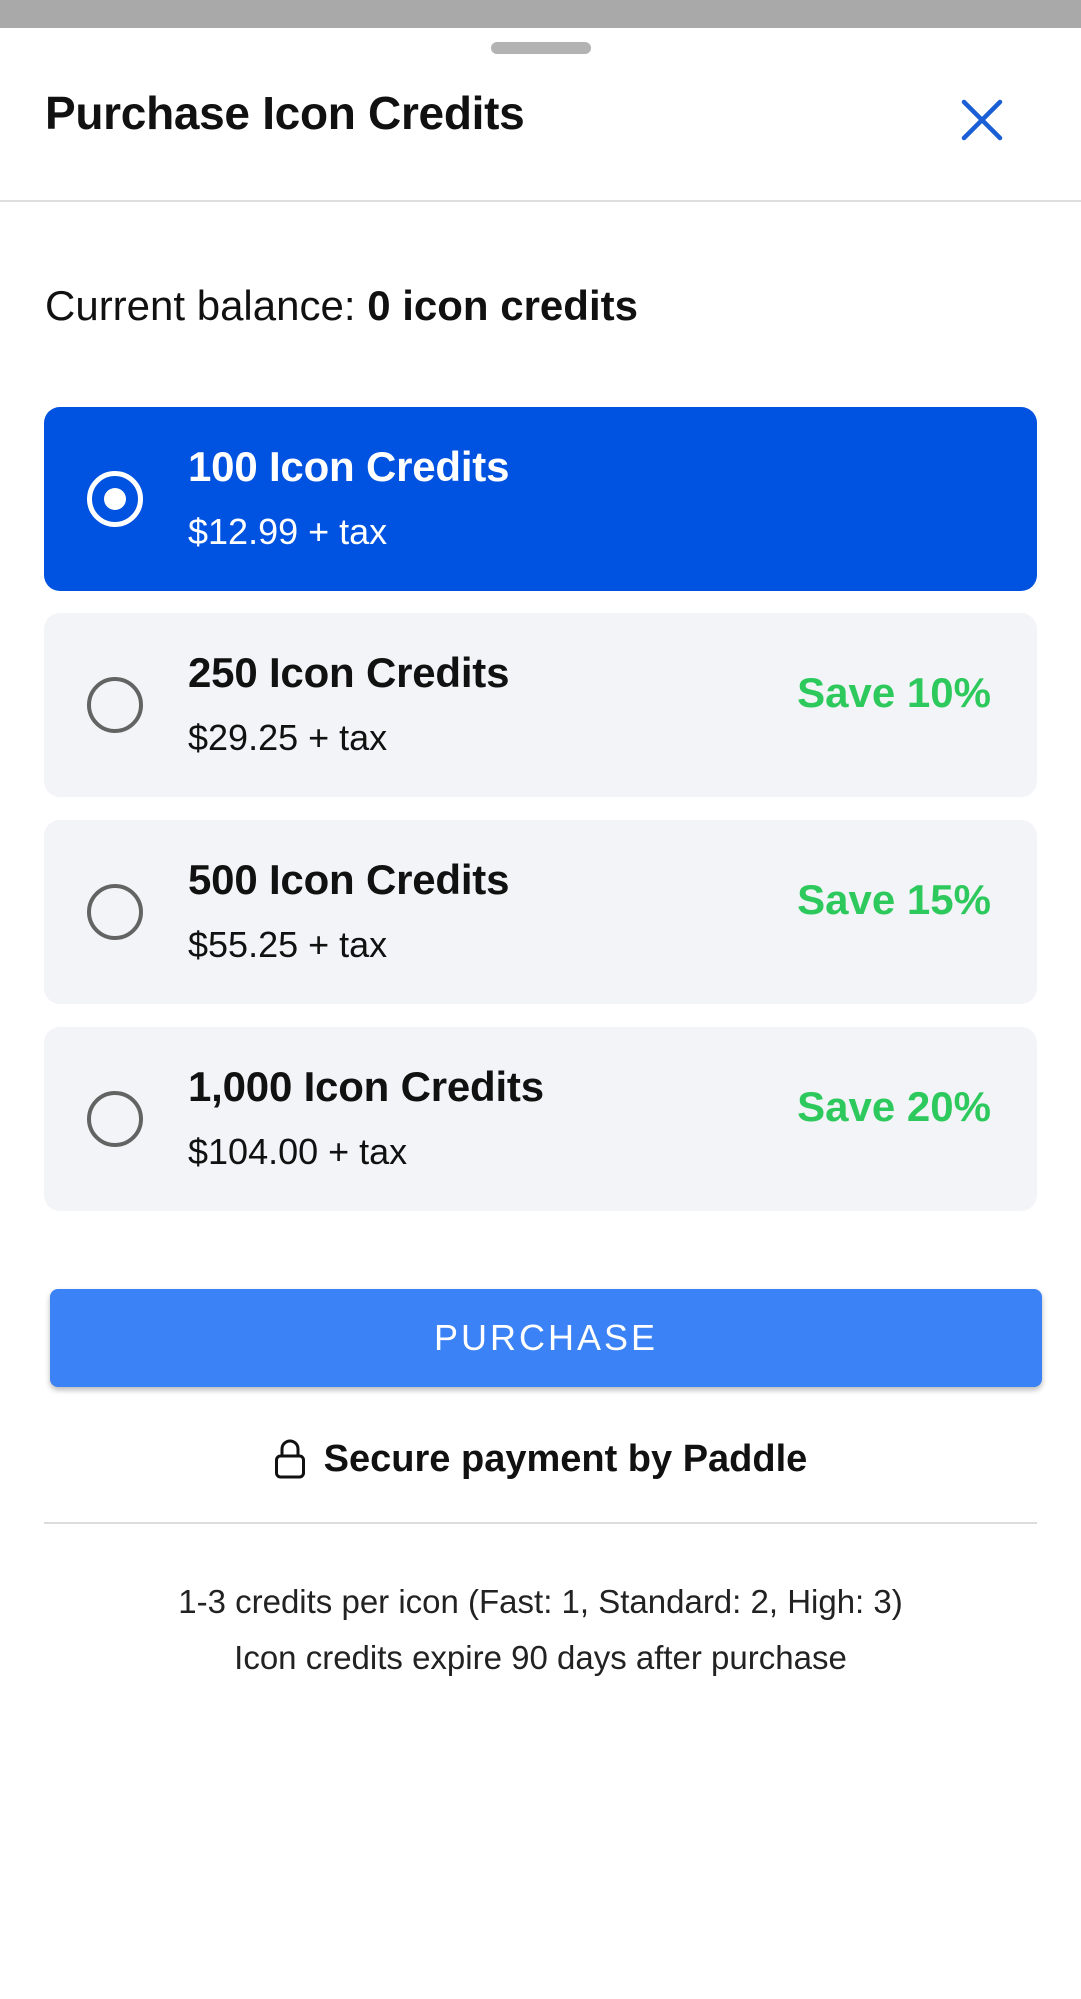 The width and height of the screenshot is (1081, 1999). I want to click on secure-payment-note: Secure payment by Paddle, so click(540, 1459).